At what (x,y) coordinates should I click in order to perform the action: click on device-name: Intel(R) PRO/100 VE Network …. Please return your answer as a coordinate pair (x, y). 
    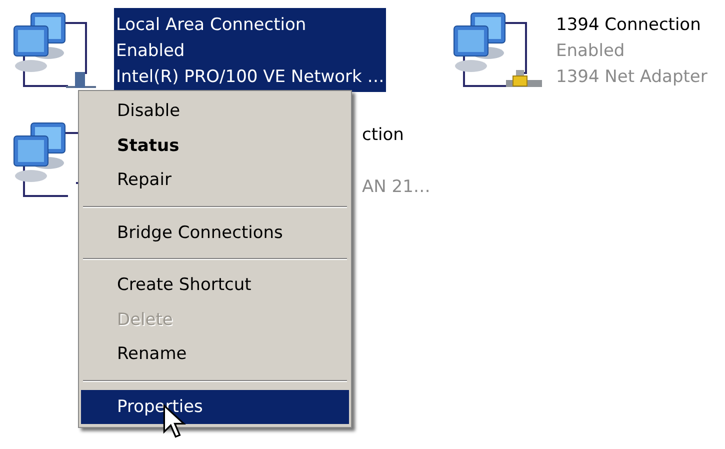
    Looking at the image, I should click on (250, 77).